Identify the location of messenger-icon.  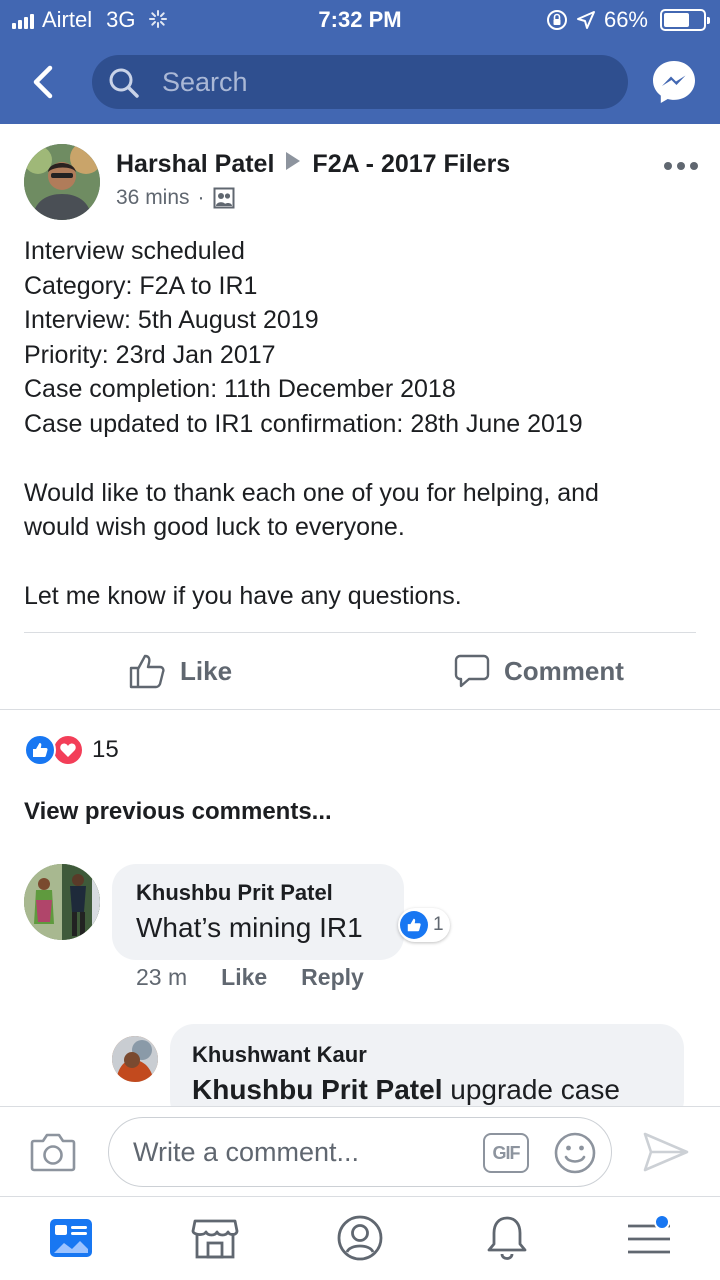
(674, 82).